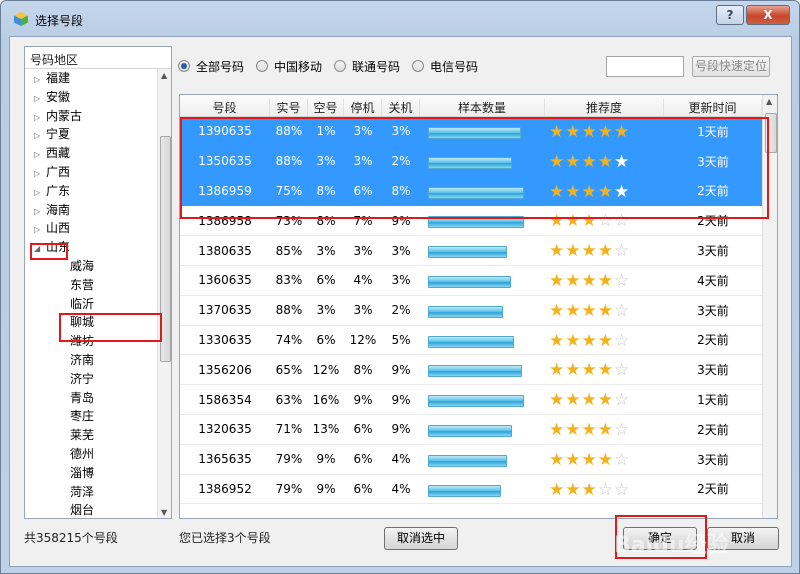 This screenshot has height=574, width=800. Describe the element at coordinates (90, 97) in the screenshot. I see `tree-item-province: ▷ 安徽` at that location.